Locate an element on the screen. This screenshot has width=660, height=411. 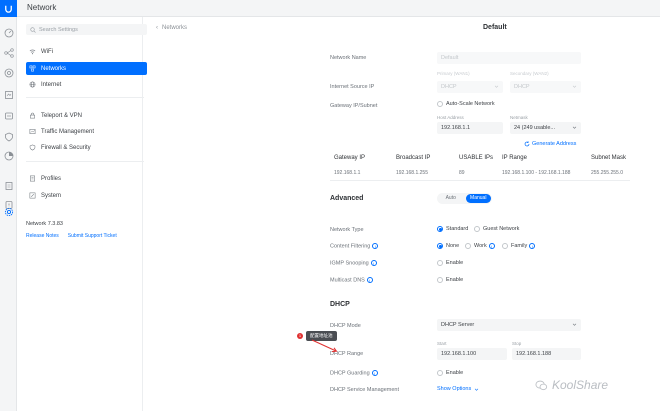
support-ticket-link: Submit Support Ticket is located at coordinates (92, 236).